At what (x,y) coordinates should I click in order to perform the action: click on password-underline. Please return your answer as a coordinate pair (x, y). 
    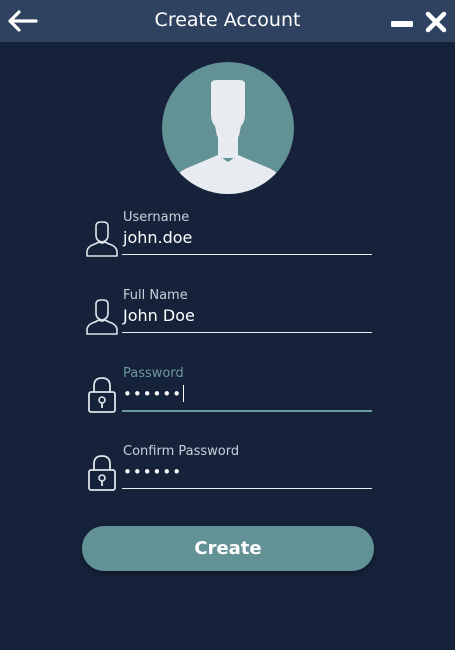
    Looking at the image, I should click on (247, 411).